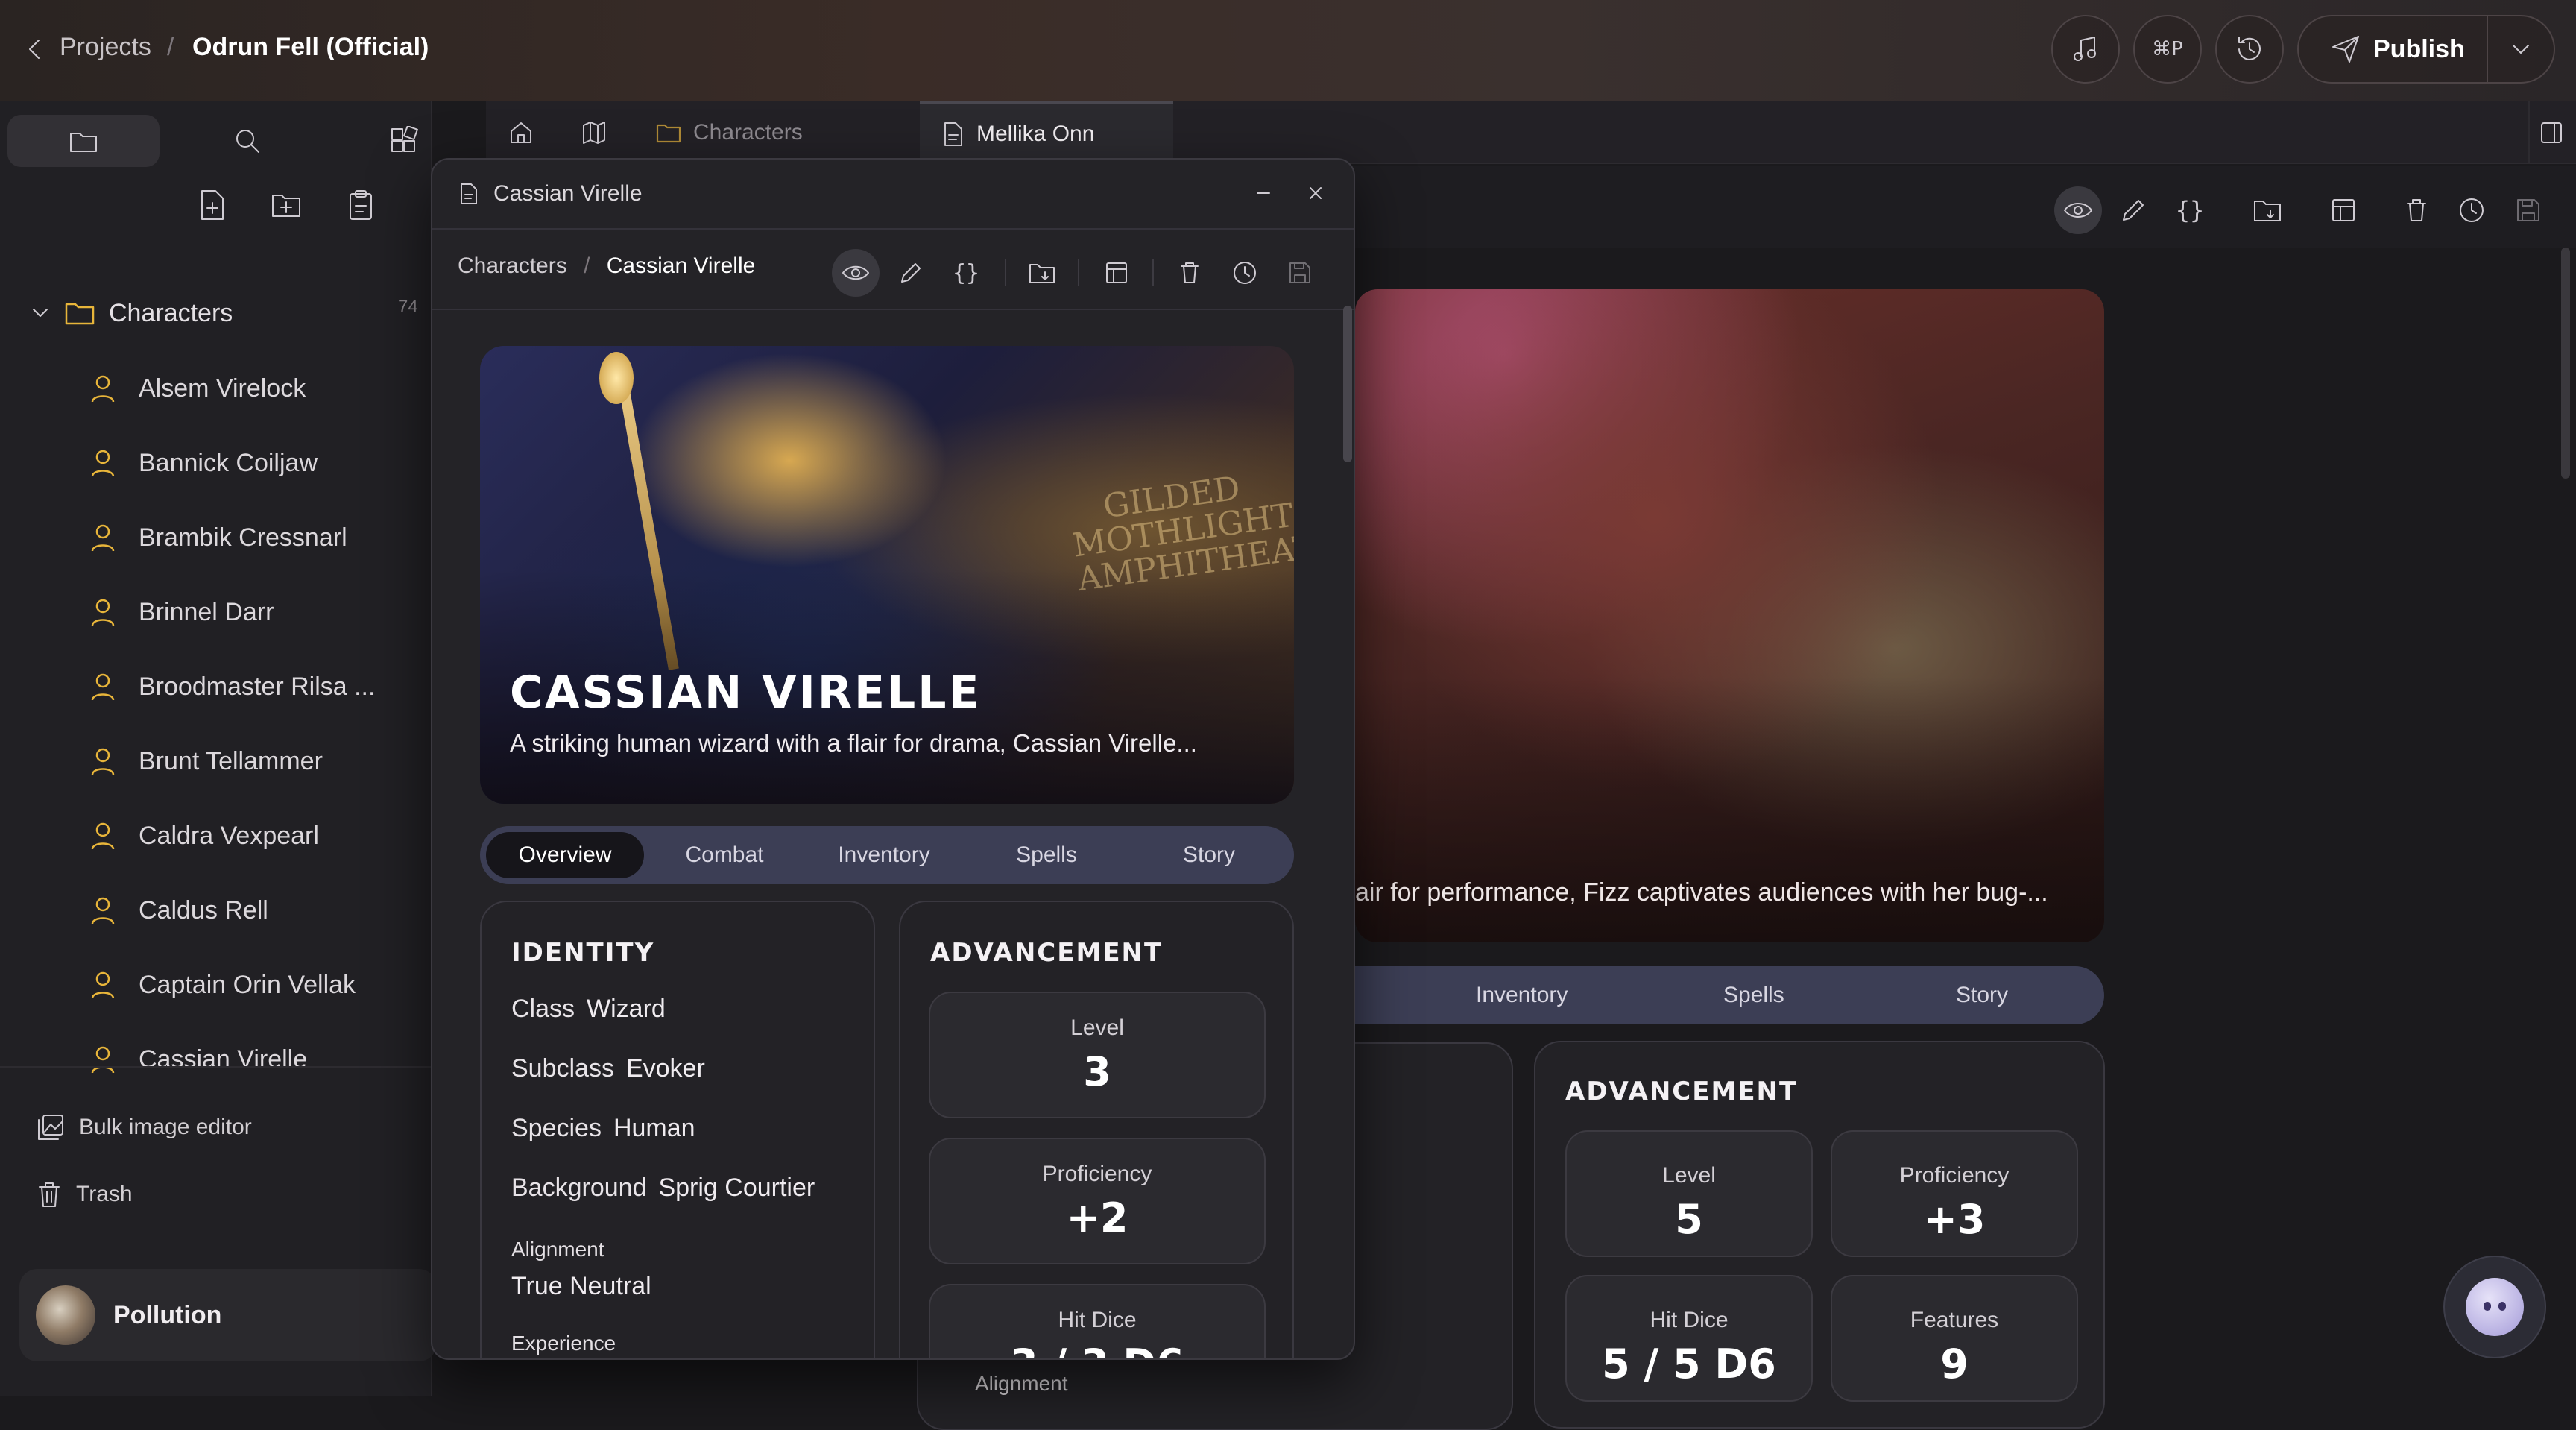 Image resolution: width=2576 pixels, height=1430 pixels. I want to click on window-scrollbar, so click(1347, 384).